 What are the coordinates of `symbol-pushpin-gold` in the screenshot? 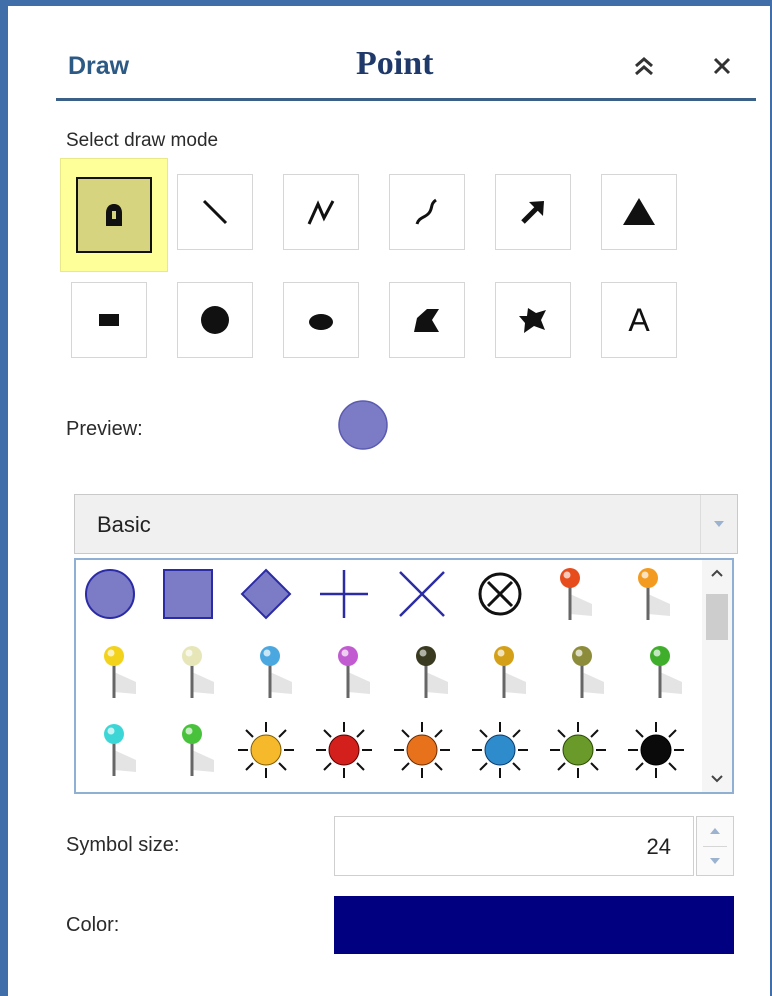 It's located at (512, 672).